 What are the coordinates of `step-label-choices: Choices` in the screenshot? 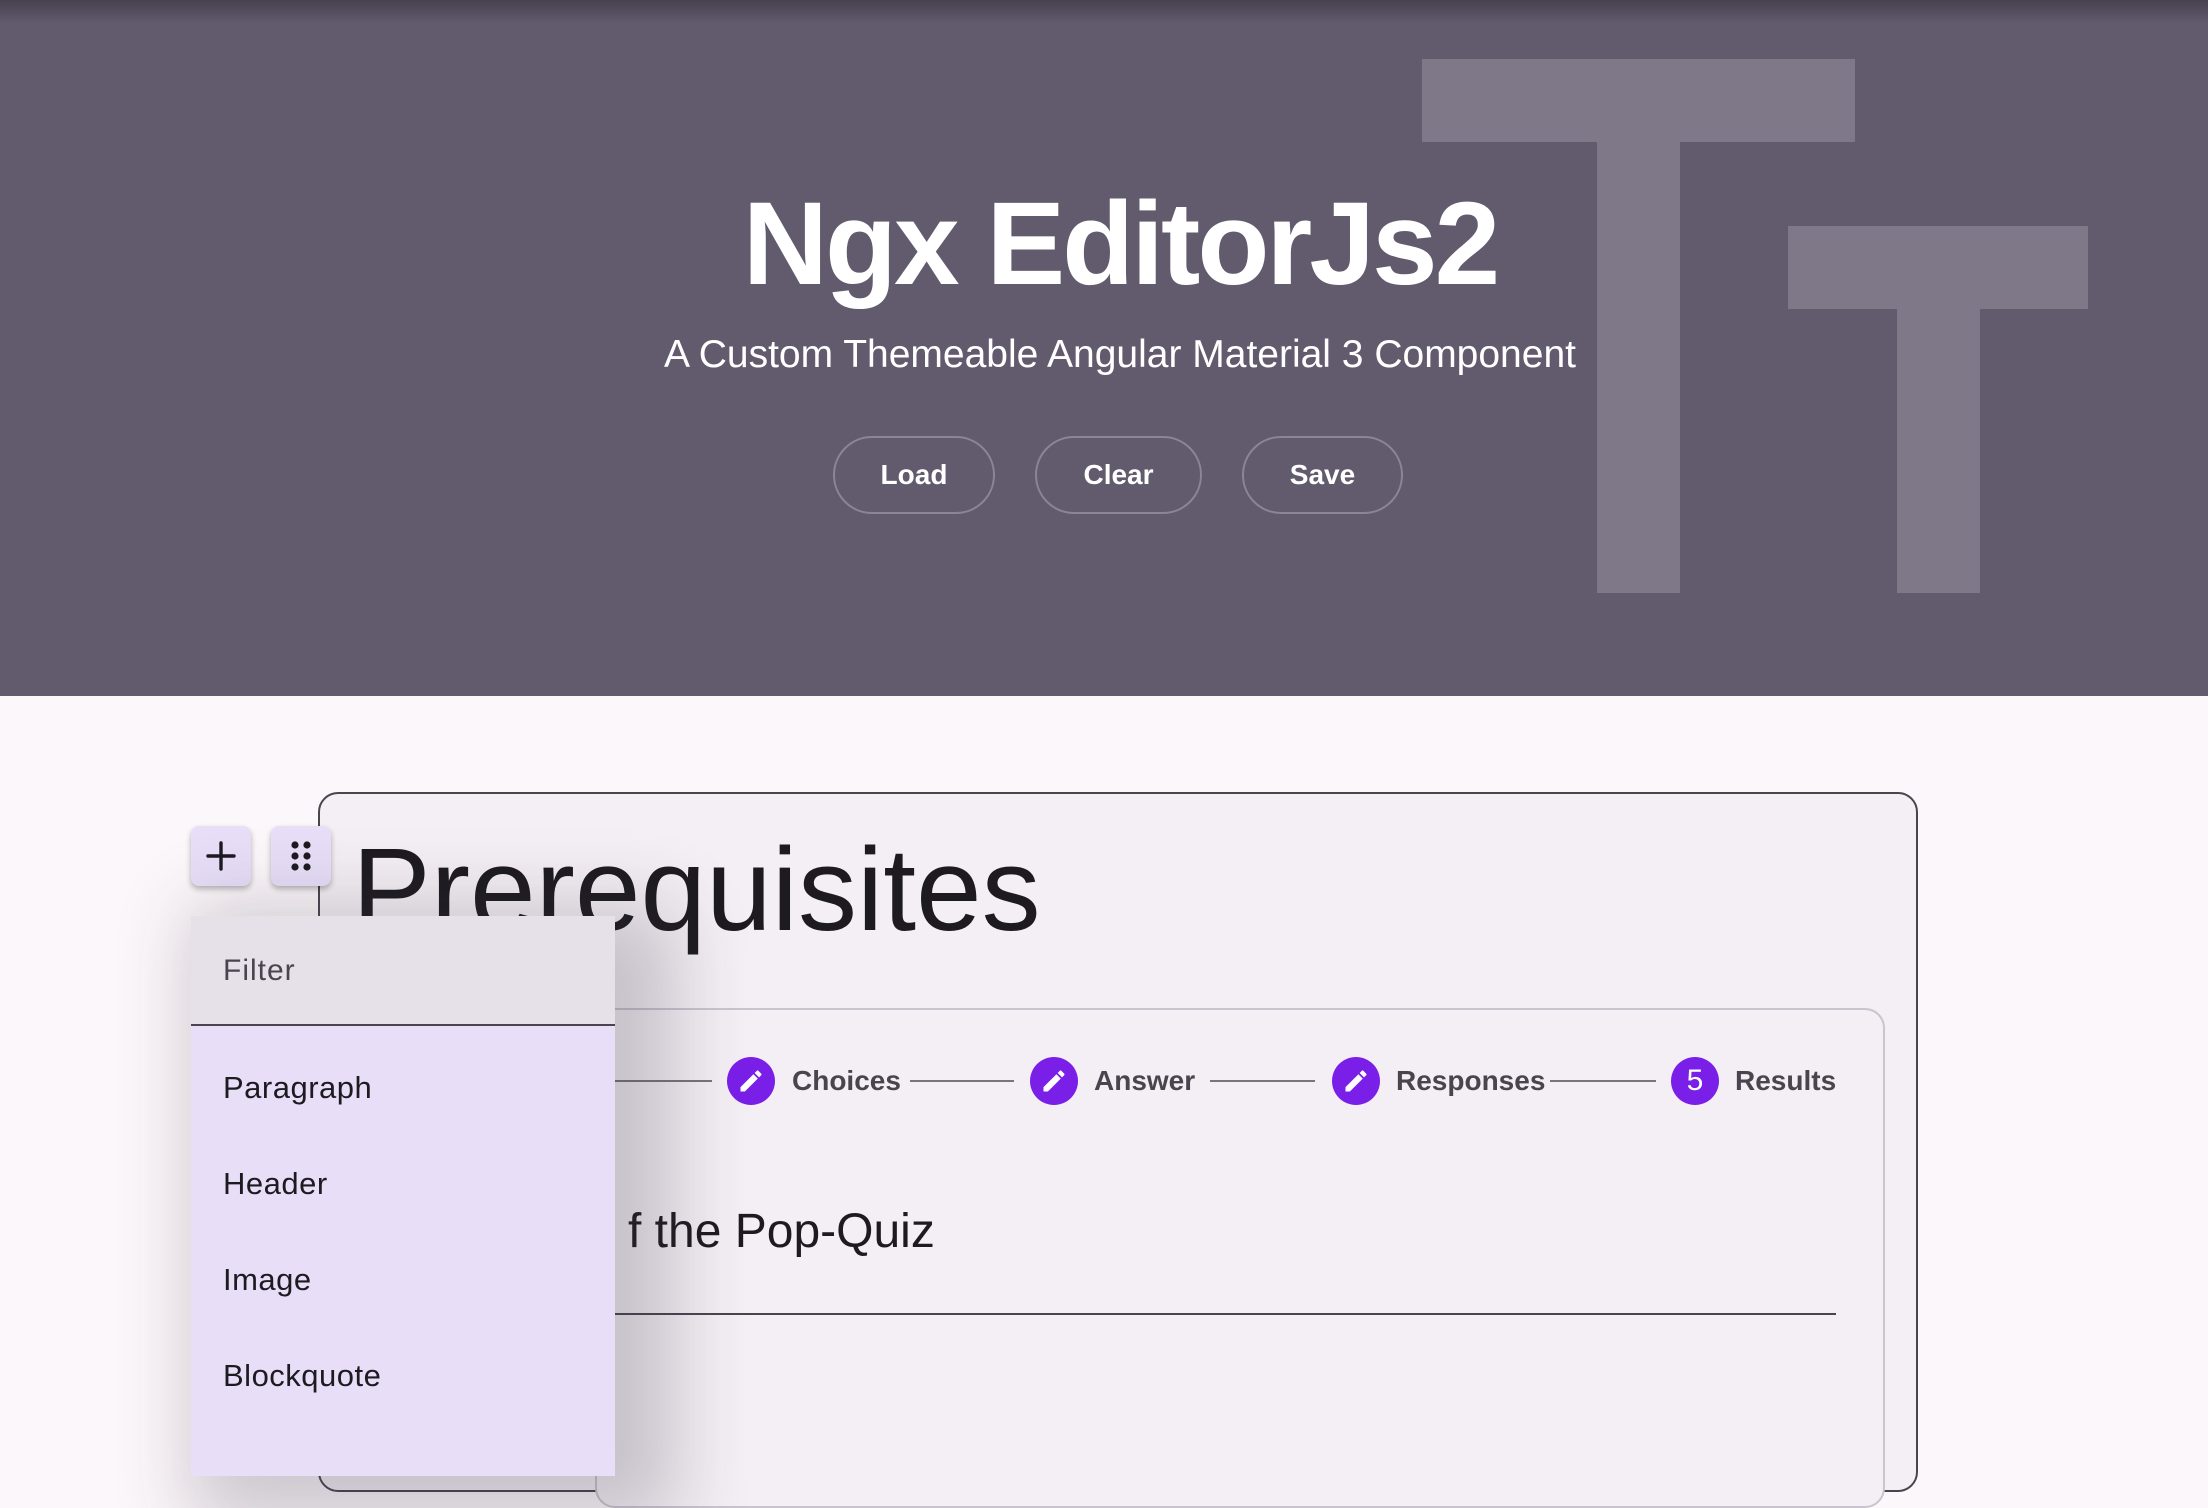 It's located at (846, 1081).